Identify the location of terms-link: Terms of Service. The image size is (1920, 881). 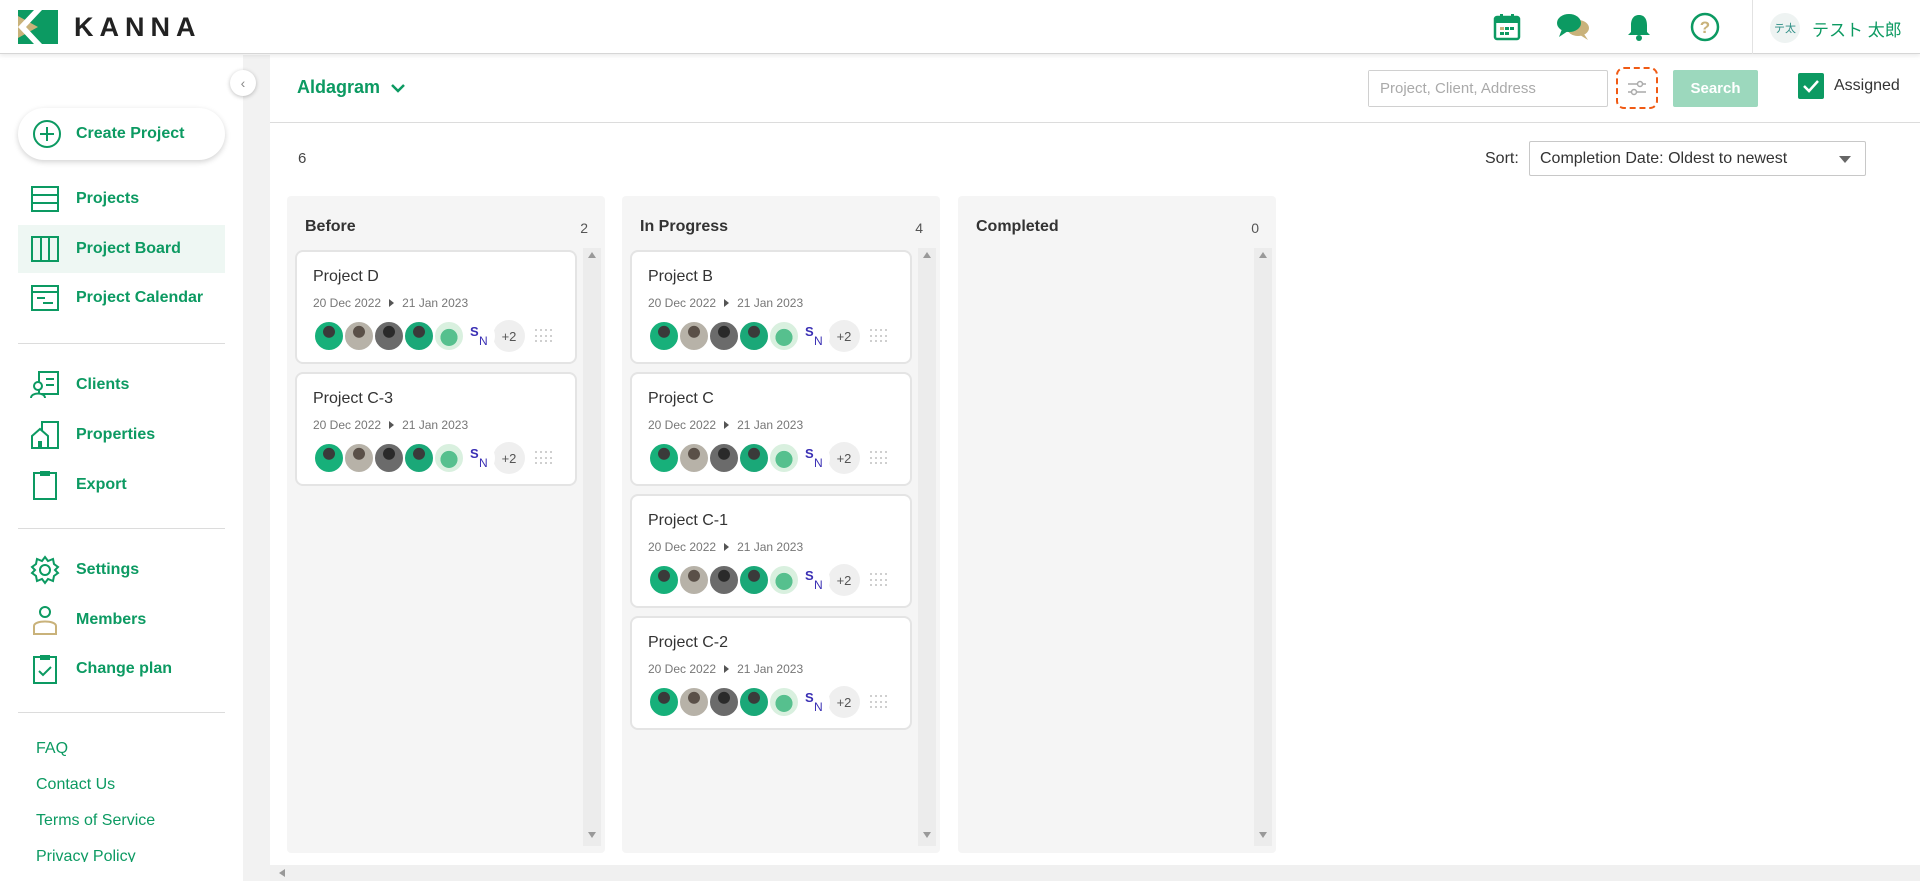
(95, 821).